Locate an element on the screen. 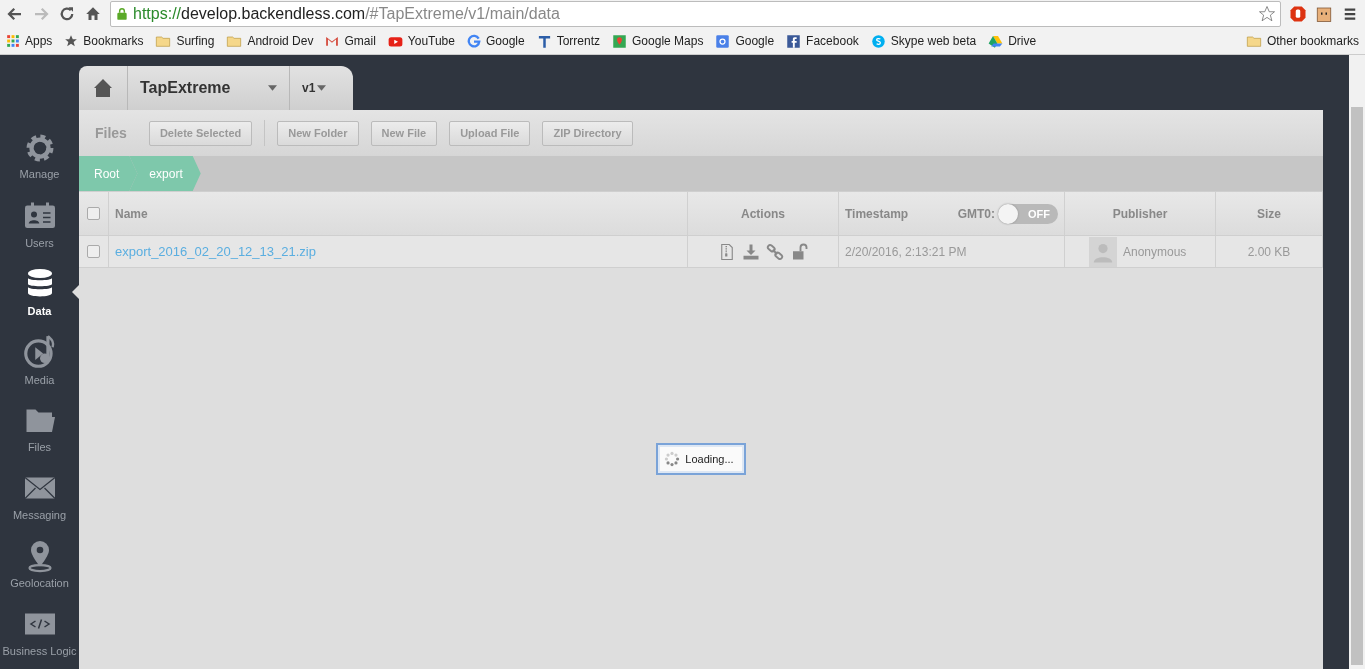 The width and height of the screenshot is (1365, 669). stop-hand-icon is located at coordinates (1298, 14).